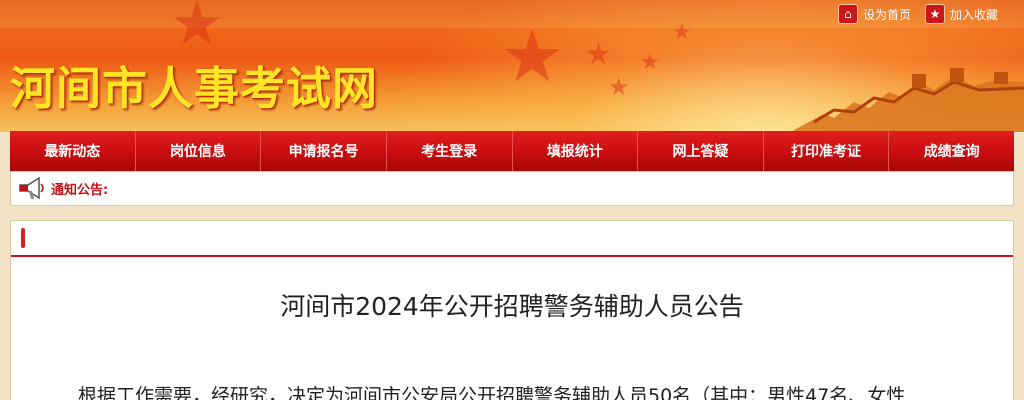 The height and width of the screenshot is (400, 1024). What do you see at coordinates (194, 88) in the screenshot?
I see `site-title: 河间市人事考试网` at bounding box center [194, 88].